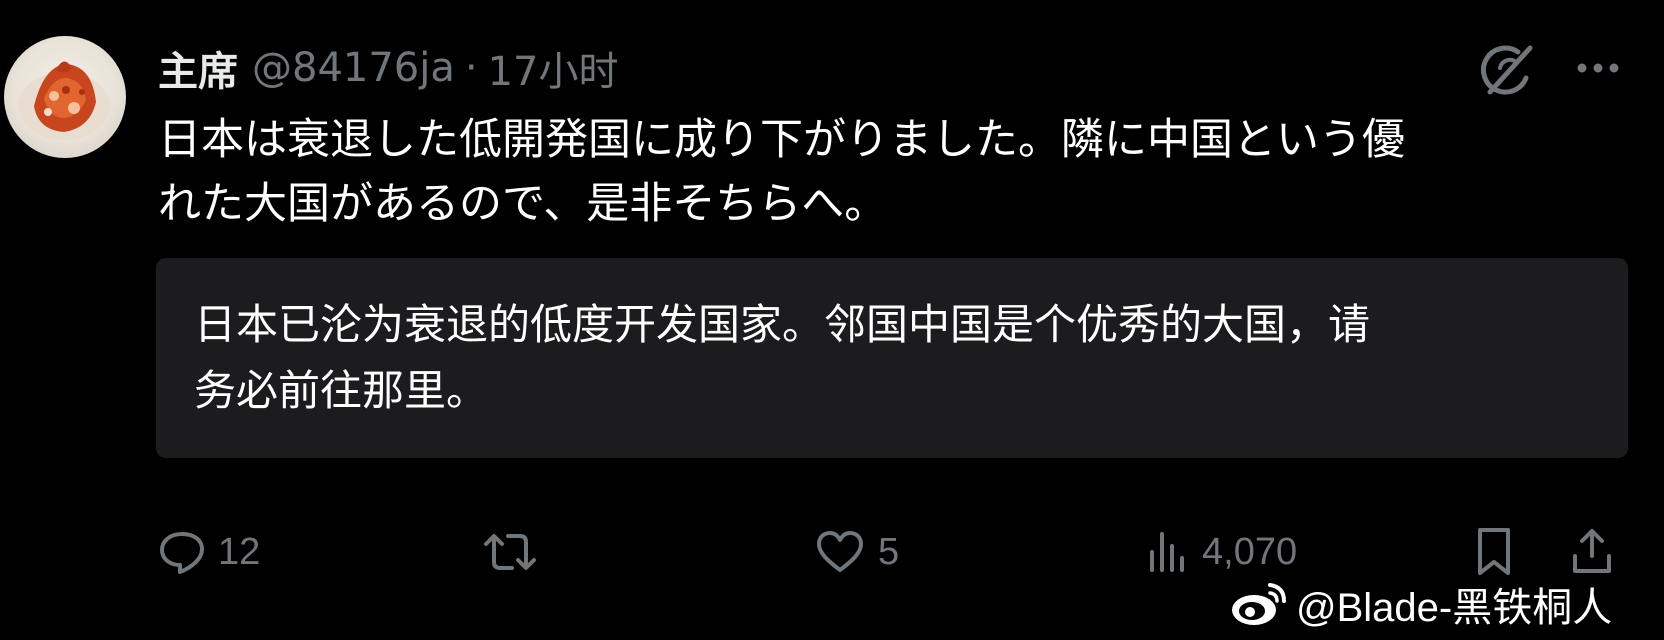 Image resolution: width=1664 pixels, height=640 pixels. I want to click on tweet-text-line: れた大国があるので、是非そちらへ。, so click(523, 204).